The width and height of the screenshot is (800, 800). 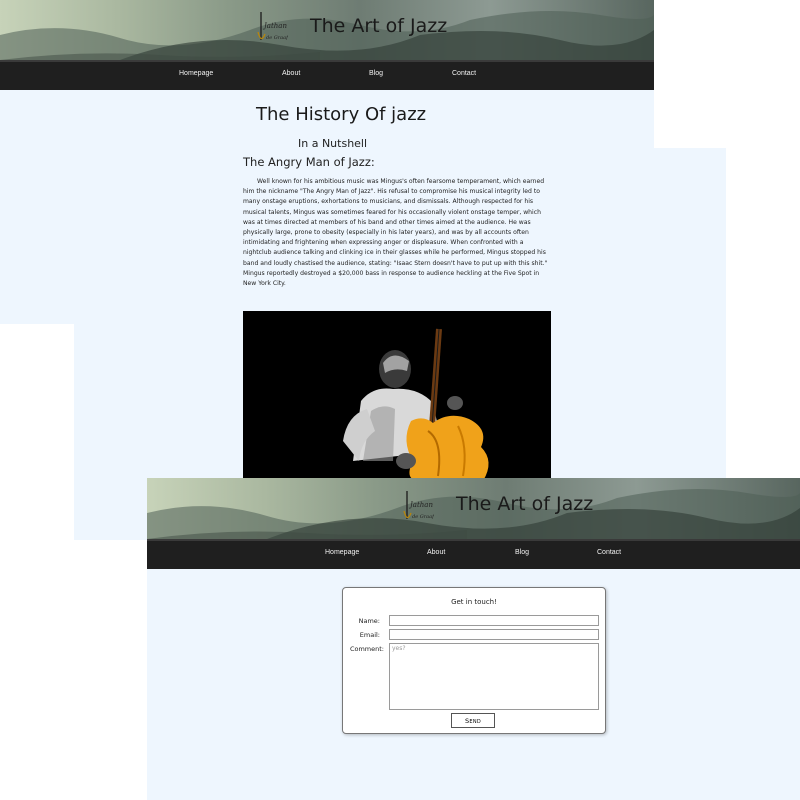 What do you see at coordinates (494, 620) in the screenshot?
I see `name-field` at bounding box center [494, 620].